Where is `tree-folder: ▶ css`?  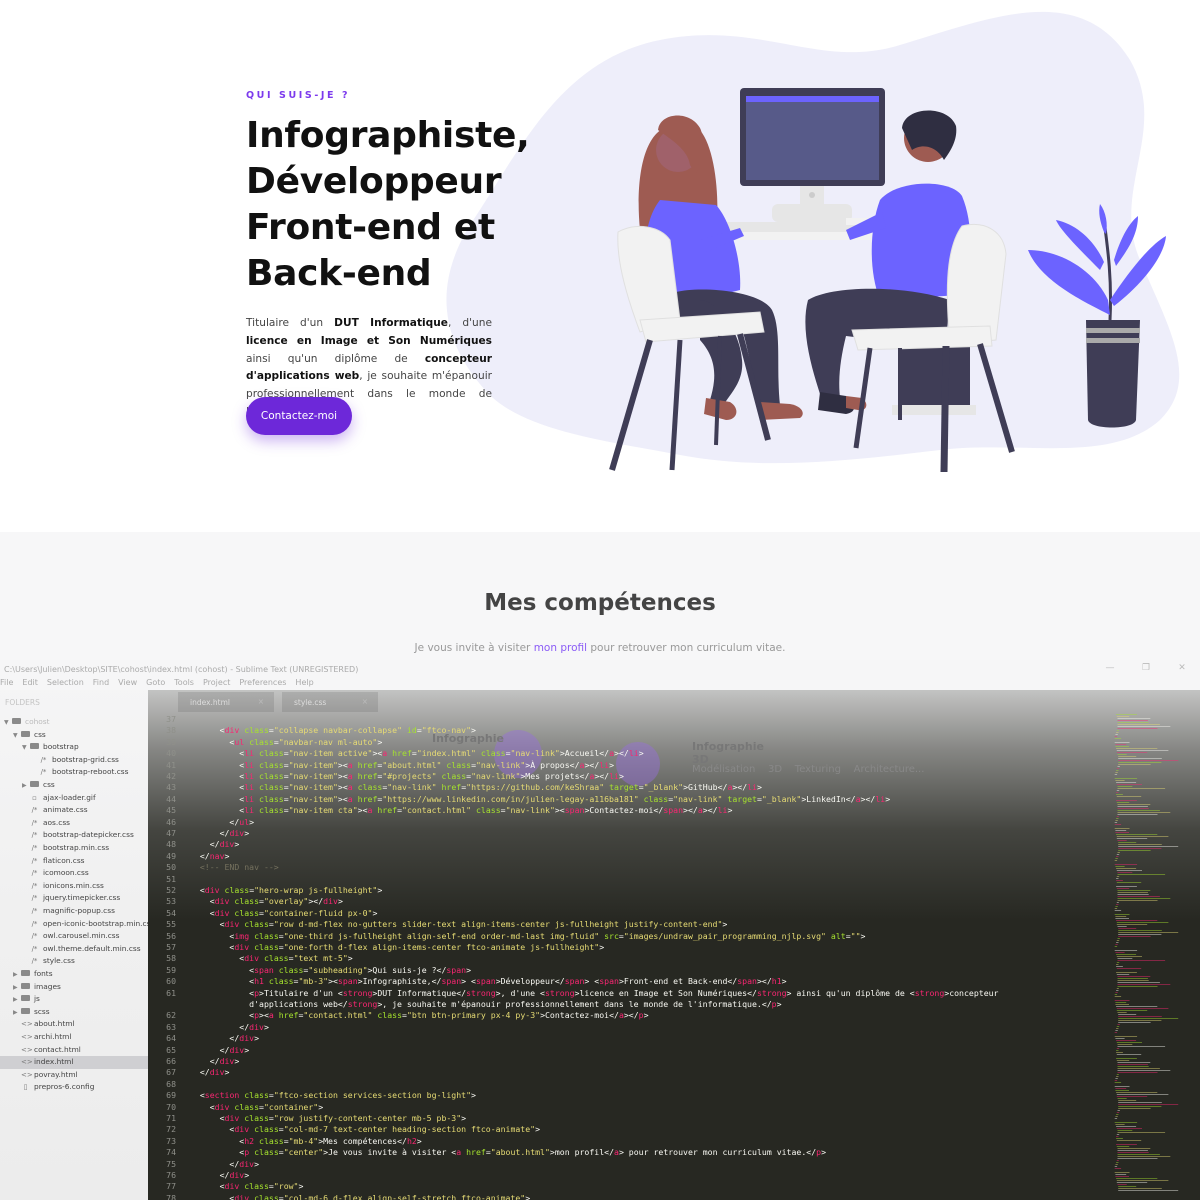
tree-folder: ▶ css is located at coordinates (27, 785).